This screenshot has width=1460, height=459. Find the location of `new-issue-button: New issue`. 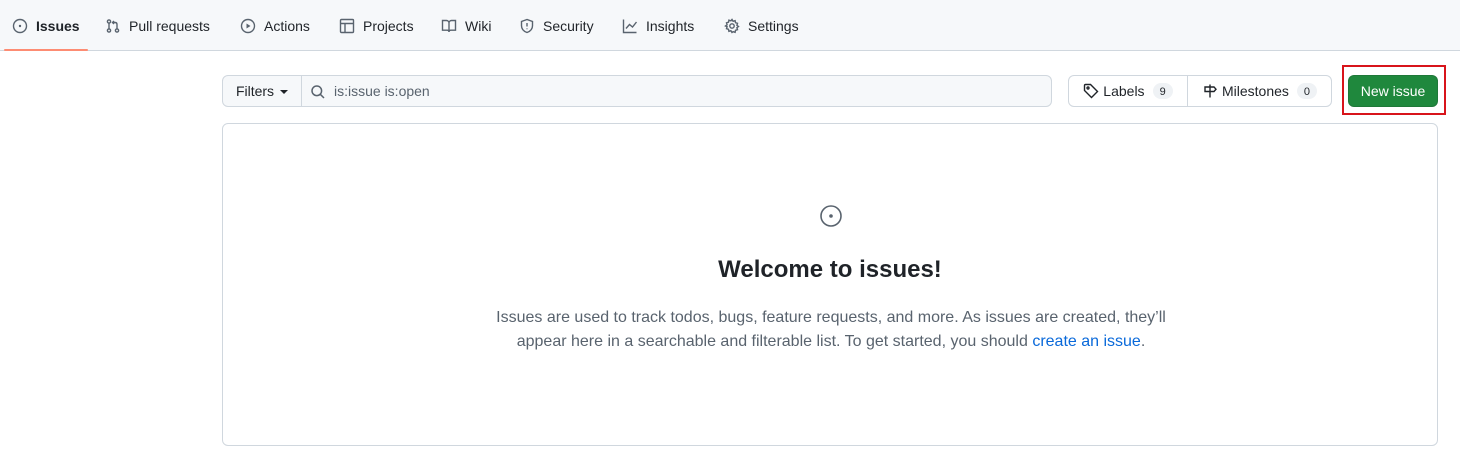

new-issue-button: New issue is located at coordinates (1393, 91).